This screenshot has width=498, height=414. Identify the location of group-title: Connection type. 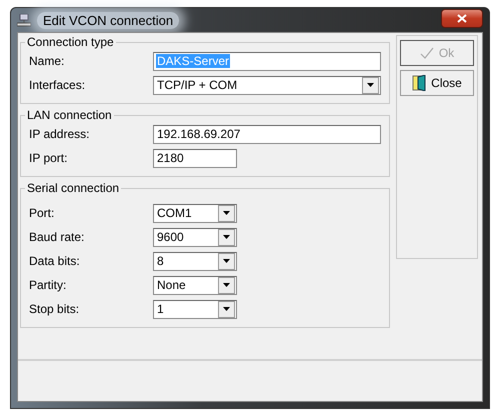
(70, 42).